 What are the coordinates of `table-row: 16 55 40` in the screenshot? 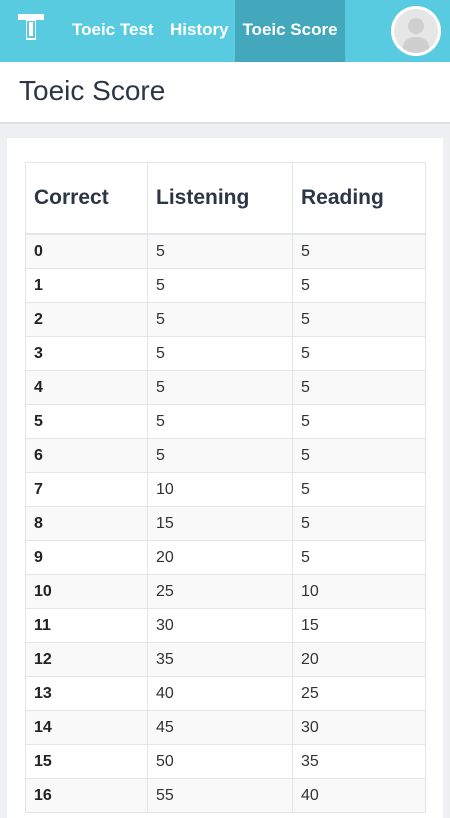 It's located at (225, 795).